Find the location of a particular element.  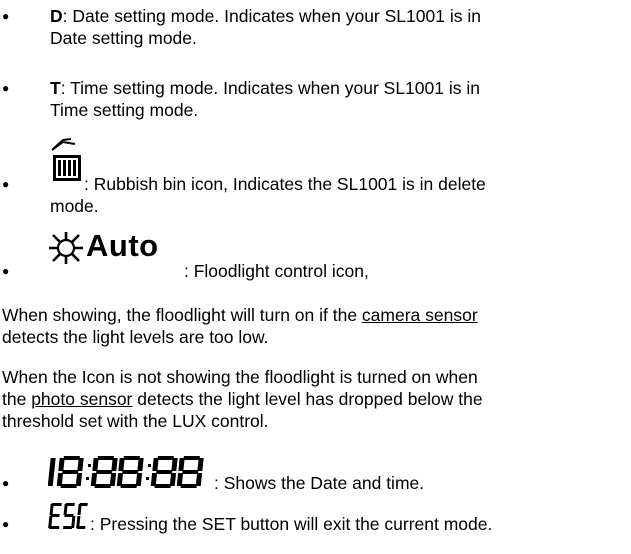

mode-key-t: T is located at coordinates (55, 88).